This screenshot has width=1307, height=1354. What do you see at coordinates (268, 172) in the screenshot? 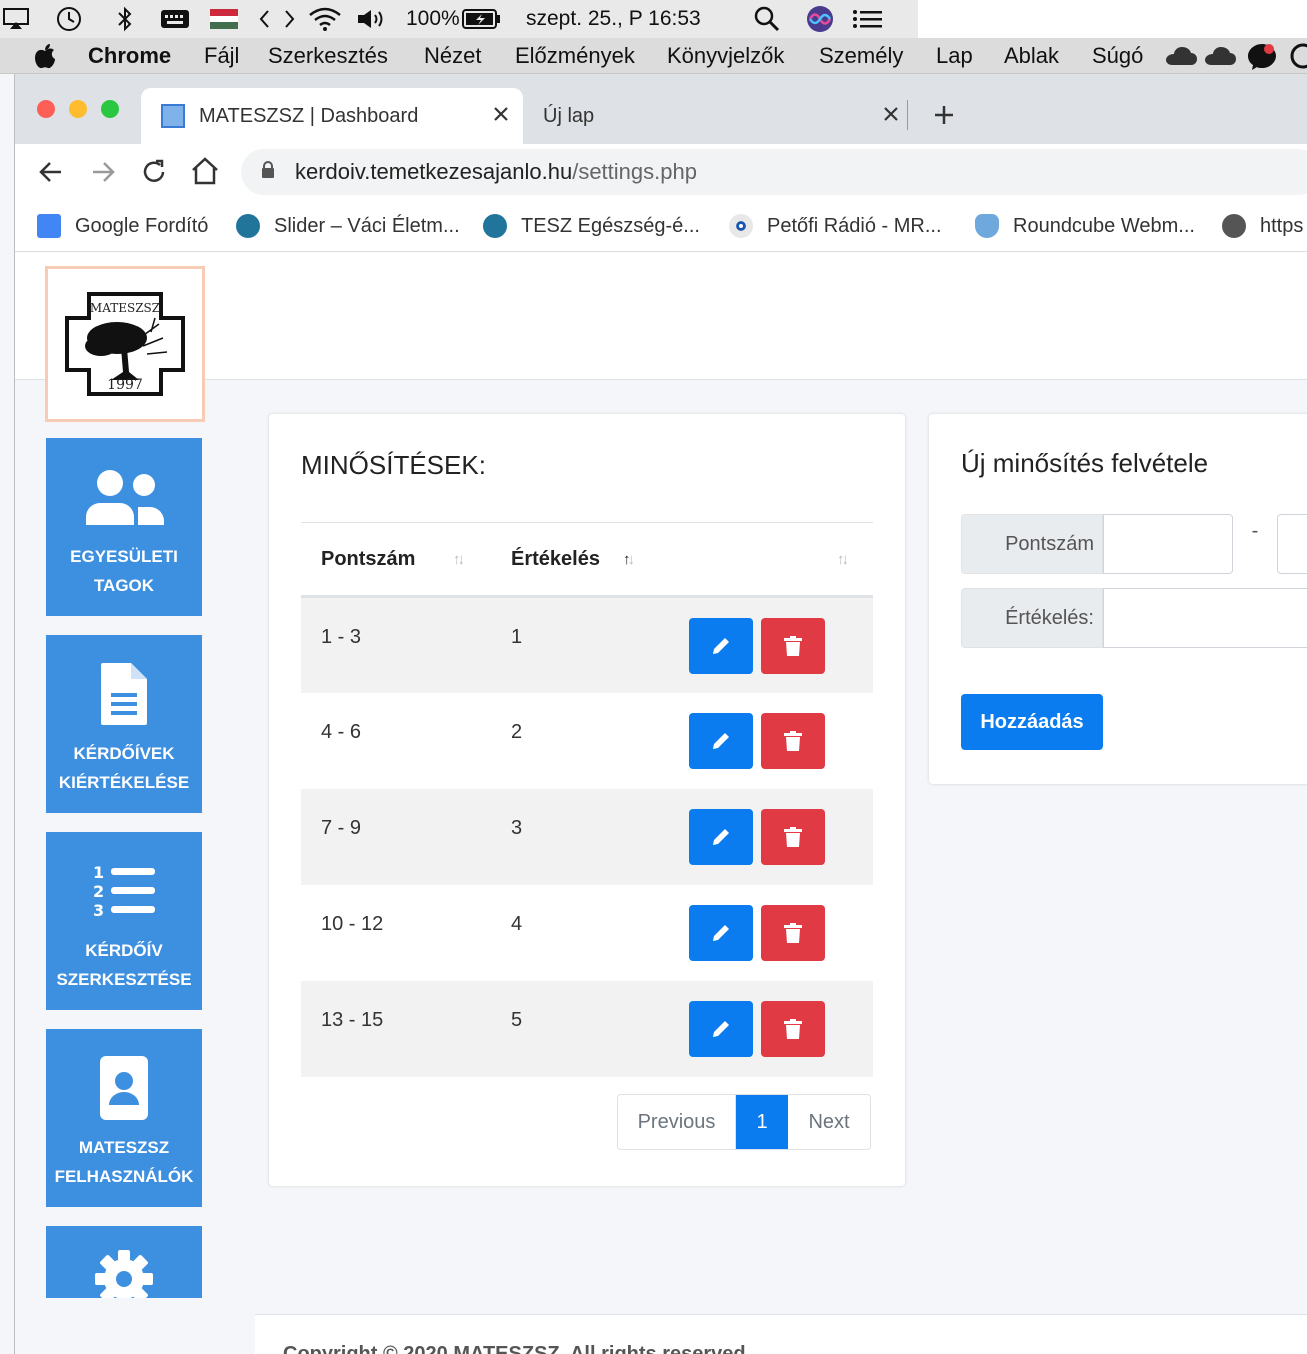
I see `lock-icon` at bounding box center [268, 172].